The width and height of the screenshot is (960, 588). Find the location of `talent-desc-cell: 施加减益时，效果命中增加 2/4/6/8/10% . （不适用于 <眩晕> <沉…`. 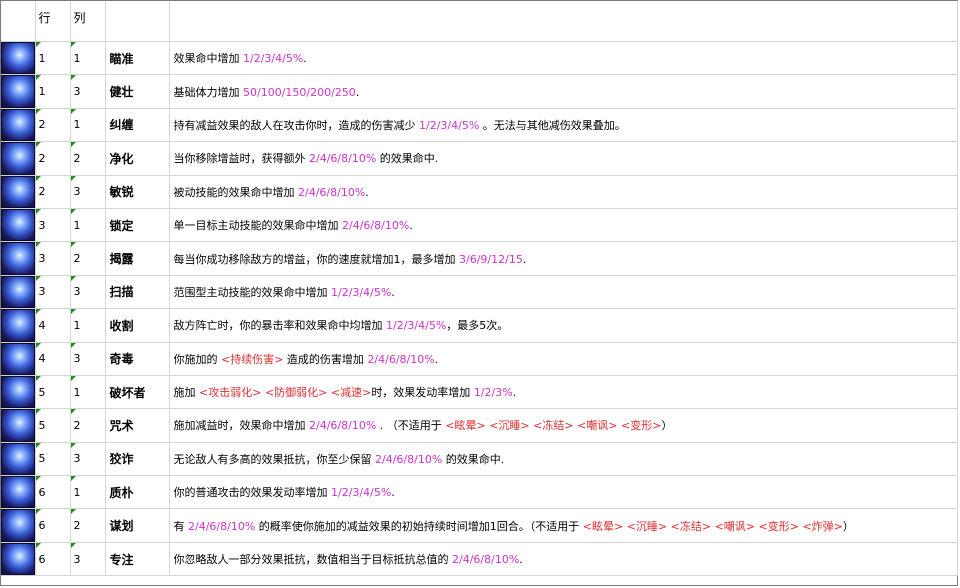

talent-desc-cell: 施加减益时，效果命中增加 2/4/6/8/10% . （不适用于 <眩晕> <沉… is located at coordinates (563, 425).